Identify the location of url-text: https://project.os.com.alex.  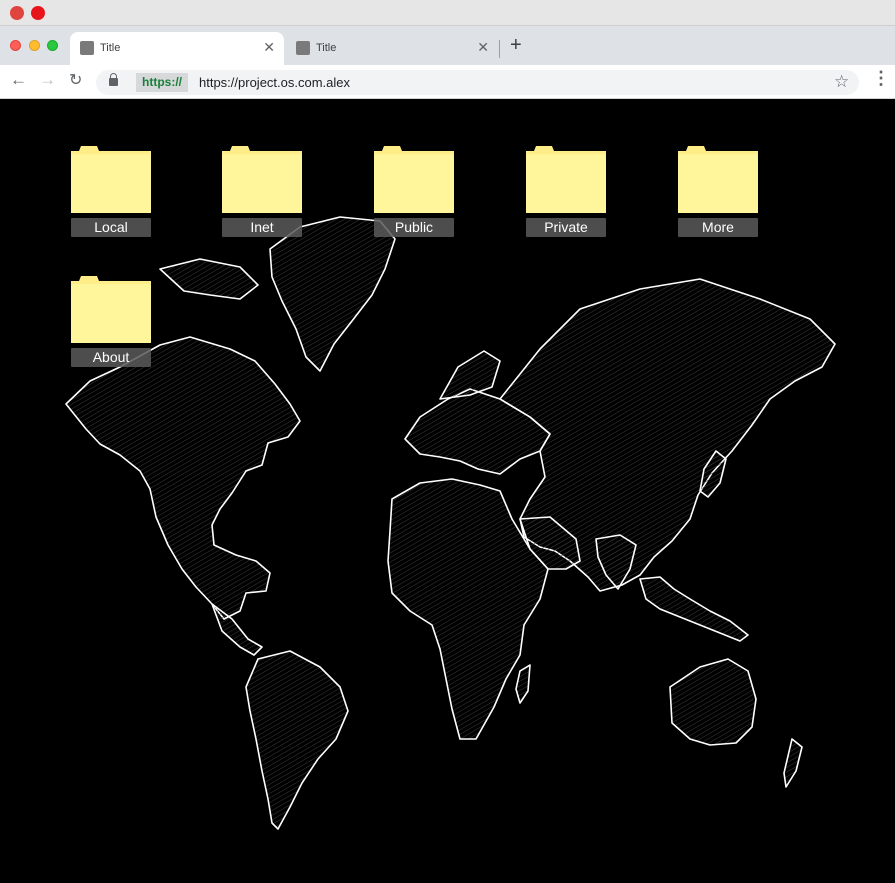
(274, 82).